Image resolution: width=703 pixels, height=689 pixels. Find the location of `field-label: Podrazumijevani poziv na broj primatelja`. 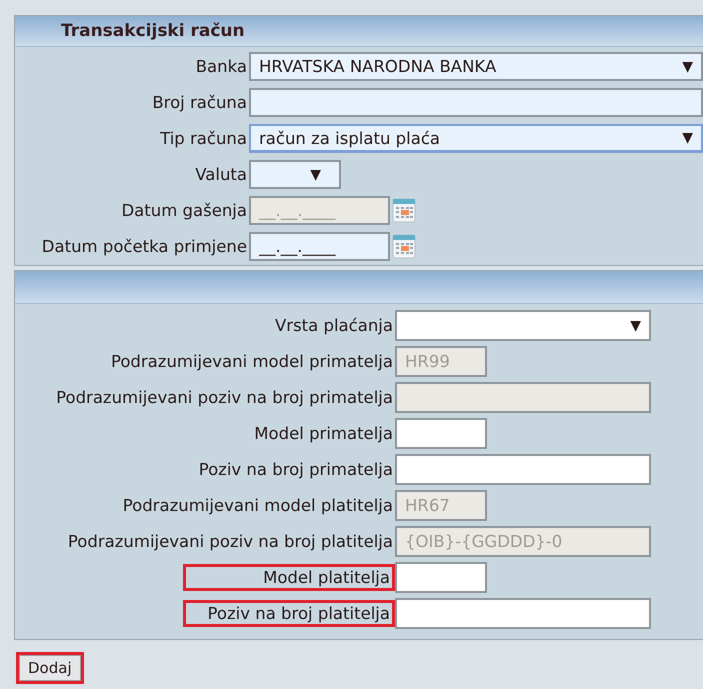

field-label: Podrazumijevani poziv na broj primatelja is located at coordinates (224, 397).